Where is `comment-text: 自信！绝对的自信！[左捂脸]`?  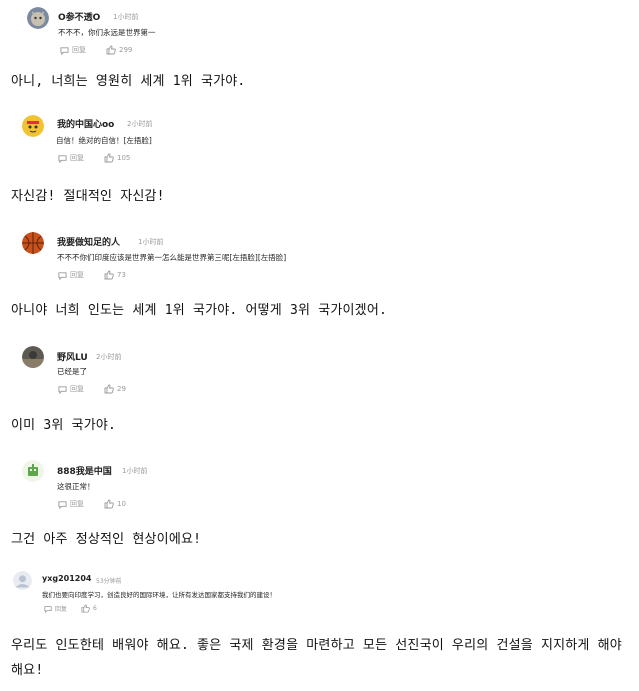
comment-text: 自信！绝对的自信！[左捂脸] is located at coordinates (104, 140).